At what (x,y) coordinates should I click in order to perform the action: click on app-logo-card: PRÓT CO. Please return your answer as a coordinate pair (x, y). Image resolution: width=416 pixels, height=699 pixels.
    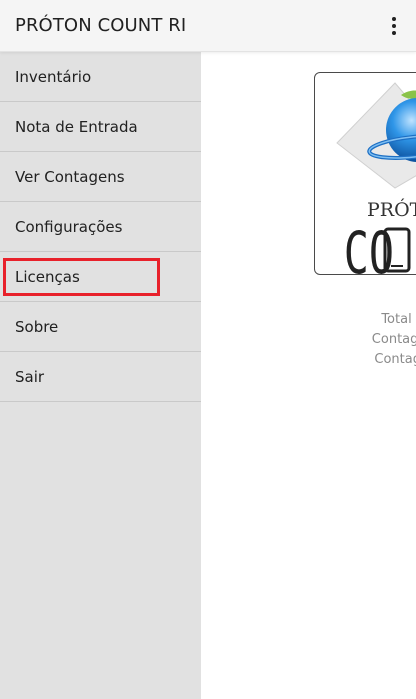
    Looking at the image, I should click on (365, 173).